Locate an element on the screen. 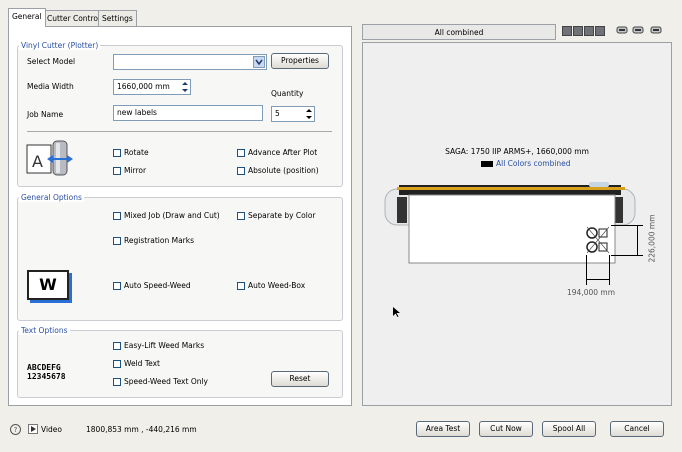 The width and height of the screenshot is (682, 452). color-legend: All Colors combined is located at coordinates (526, 163).